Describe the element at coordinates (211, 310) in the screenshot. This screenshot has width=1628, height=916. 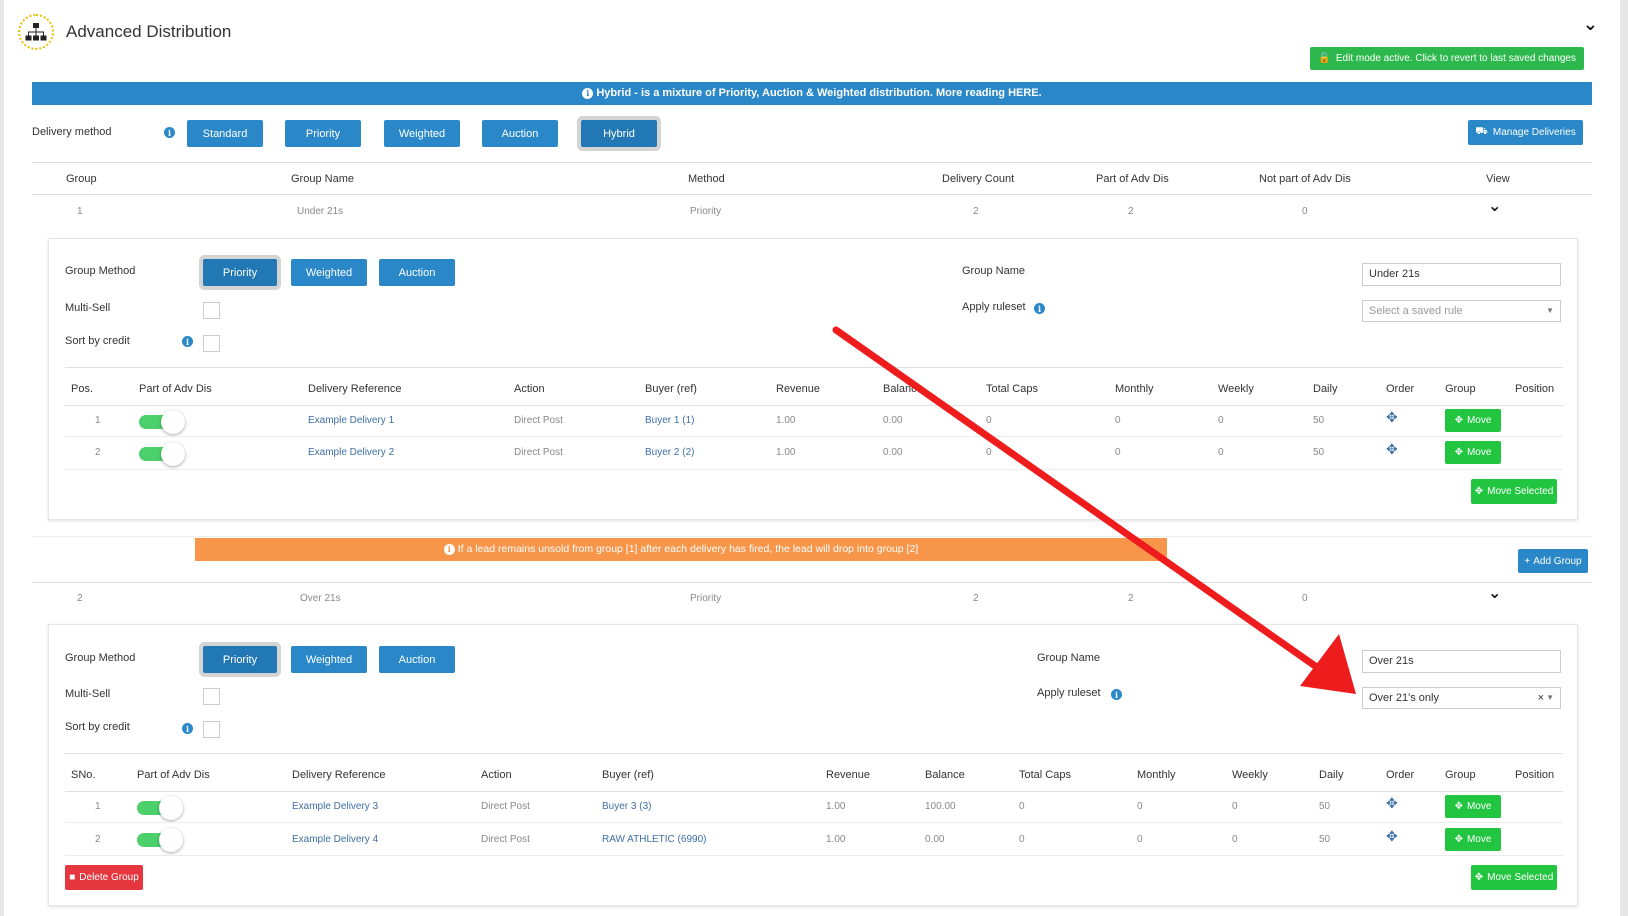
I see `group1-multi-sell-checkbox` at that location.